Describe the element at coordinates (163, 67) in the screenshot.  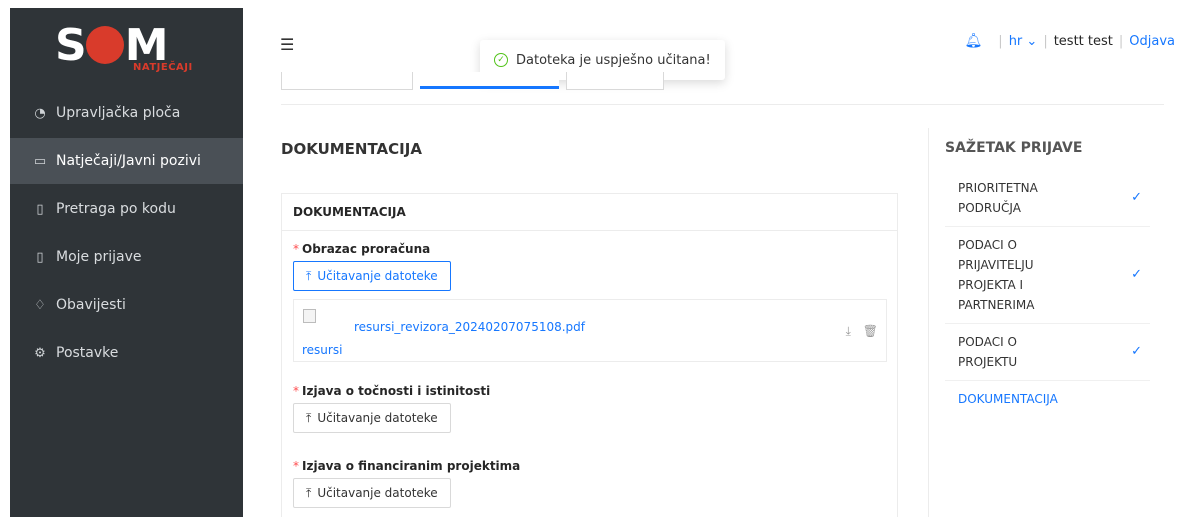
I see `logo-subtitle: NATJEČAJI` at that location.